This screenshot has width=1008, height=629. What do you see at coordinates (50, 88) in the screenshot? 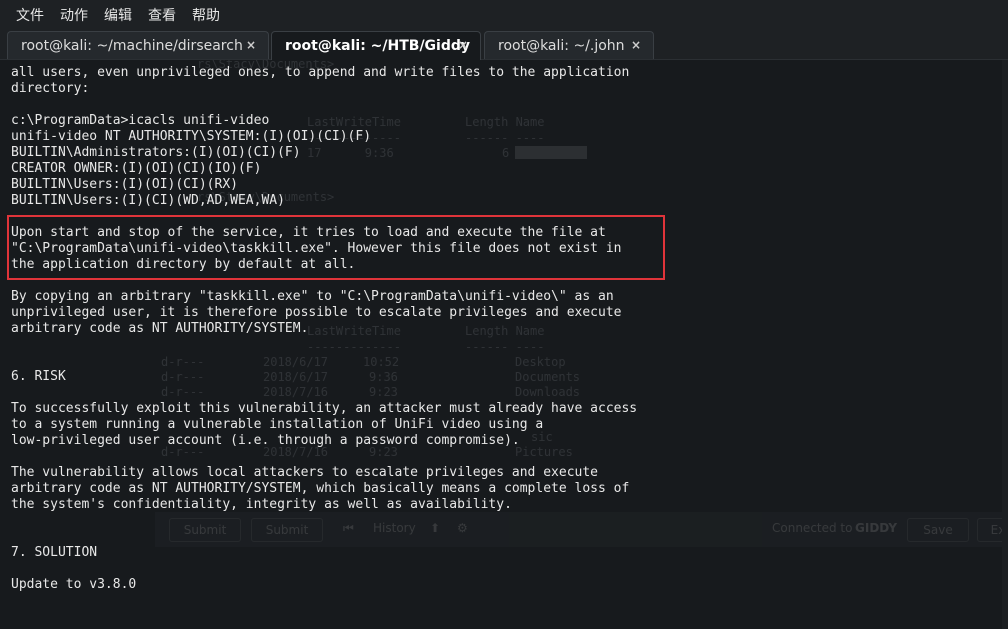
I see `terminal-line: directory:` at bounding box center [50, 88].